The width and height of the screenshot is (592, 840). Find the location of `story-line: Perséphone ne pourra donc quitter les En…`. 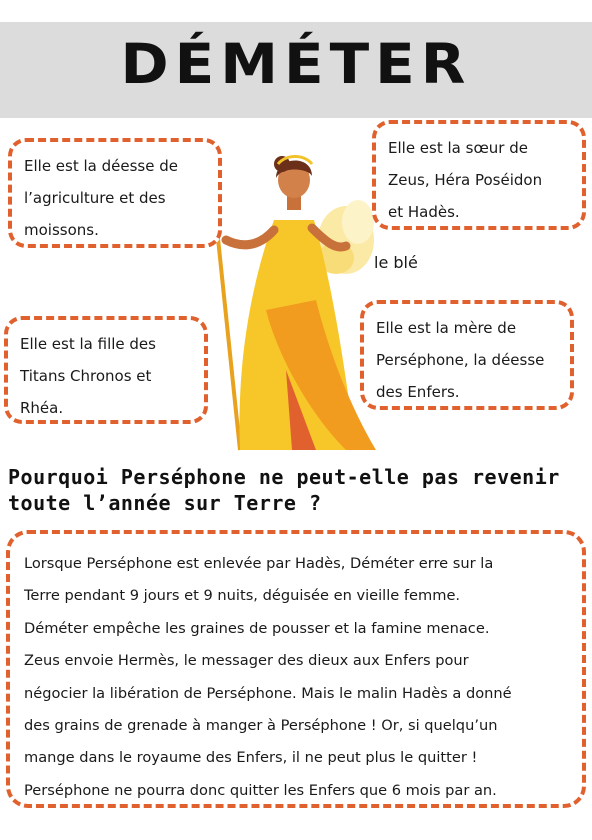

story-line: Perséphone ne pourra donc quitter les En… is located at coordinates (260, 790).